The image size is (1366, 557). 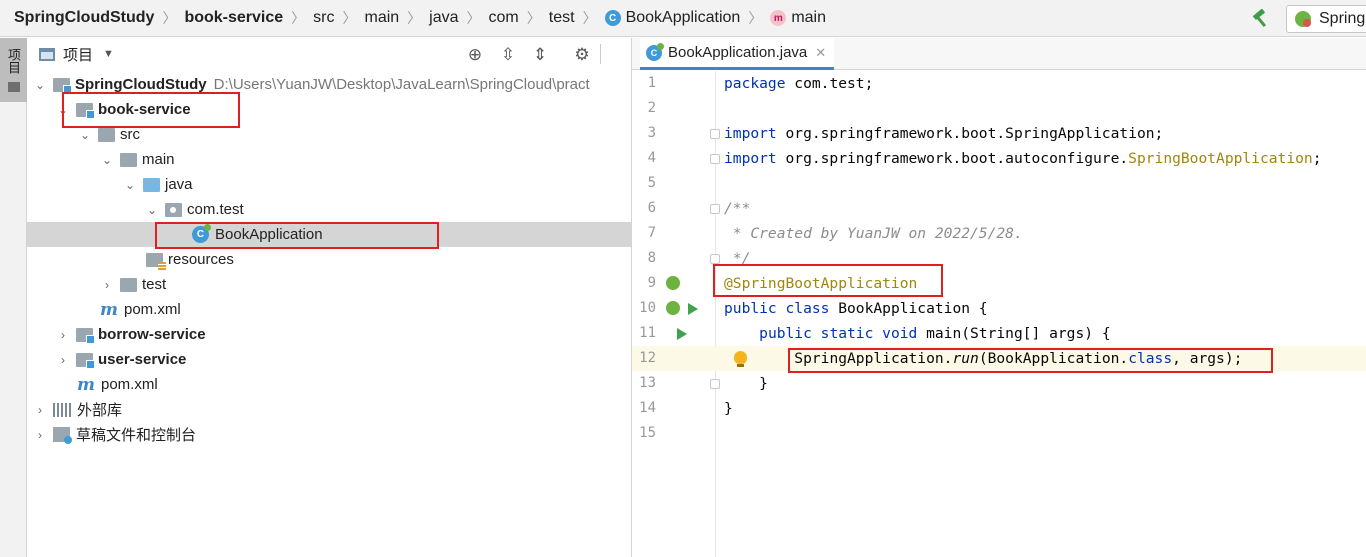 I want to click on line-number: 2, so click(x=651, y=108).